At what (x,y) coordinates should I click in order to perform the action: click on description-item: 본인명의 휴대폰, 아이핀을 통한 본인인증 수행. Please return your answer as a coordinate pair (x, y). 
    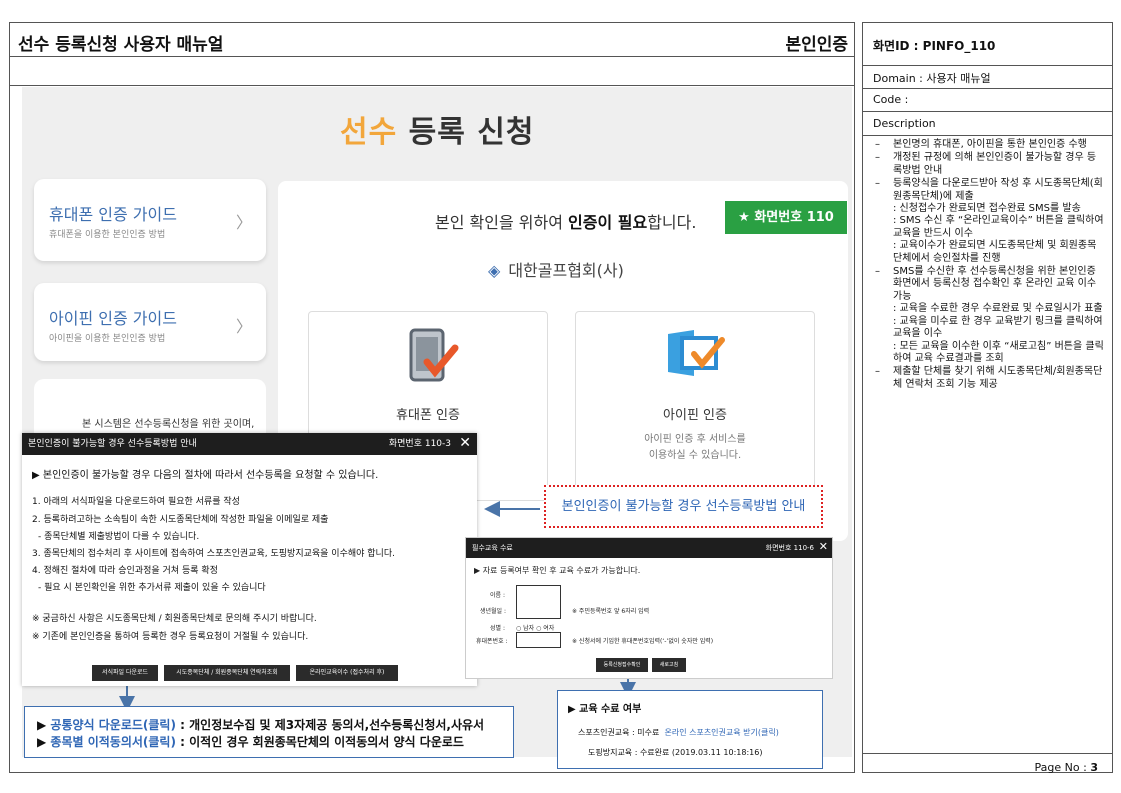
    Looking at the image, I should click on (989, 145).